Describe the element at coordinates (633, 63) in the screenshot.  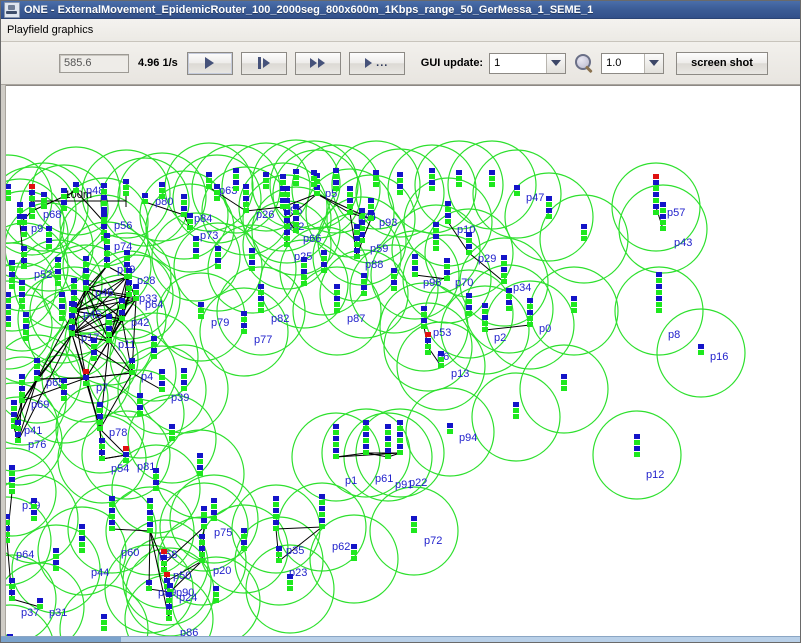
I see `zoom-level-select: 1.0` at that location.